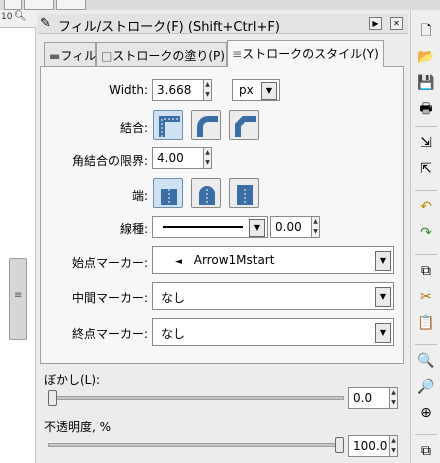  I want to click on tab-stroke-paint: □ストロークの塗り(P), so click(161, 54).